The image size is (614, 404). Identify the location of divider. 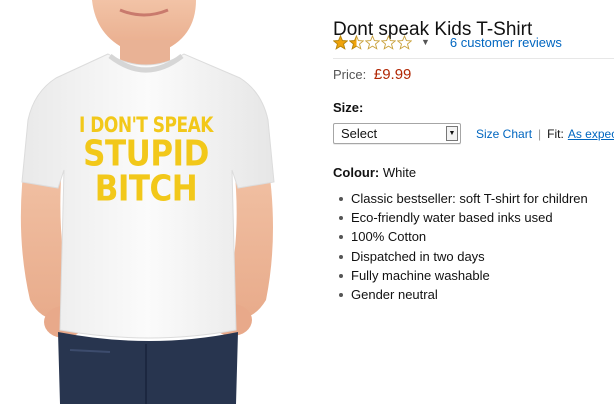
(473, 58).